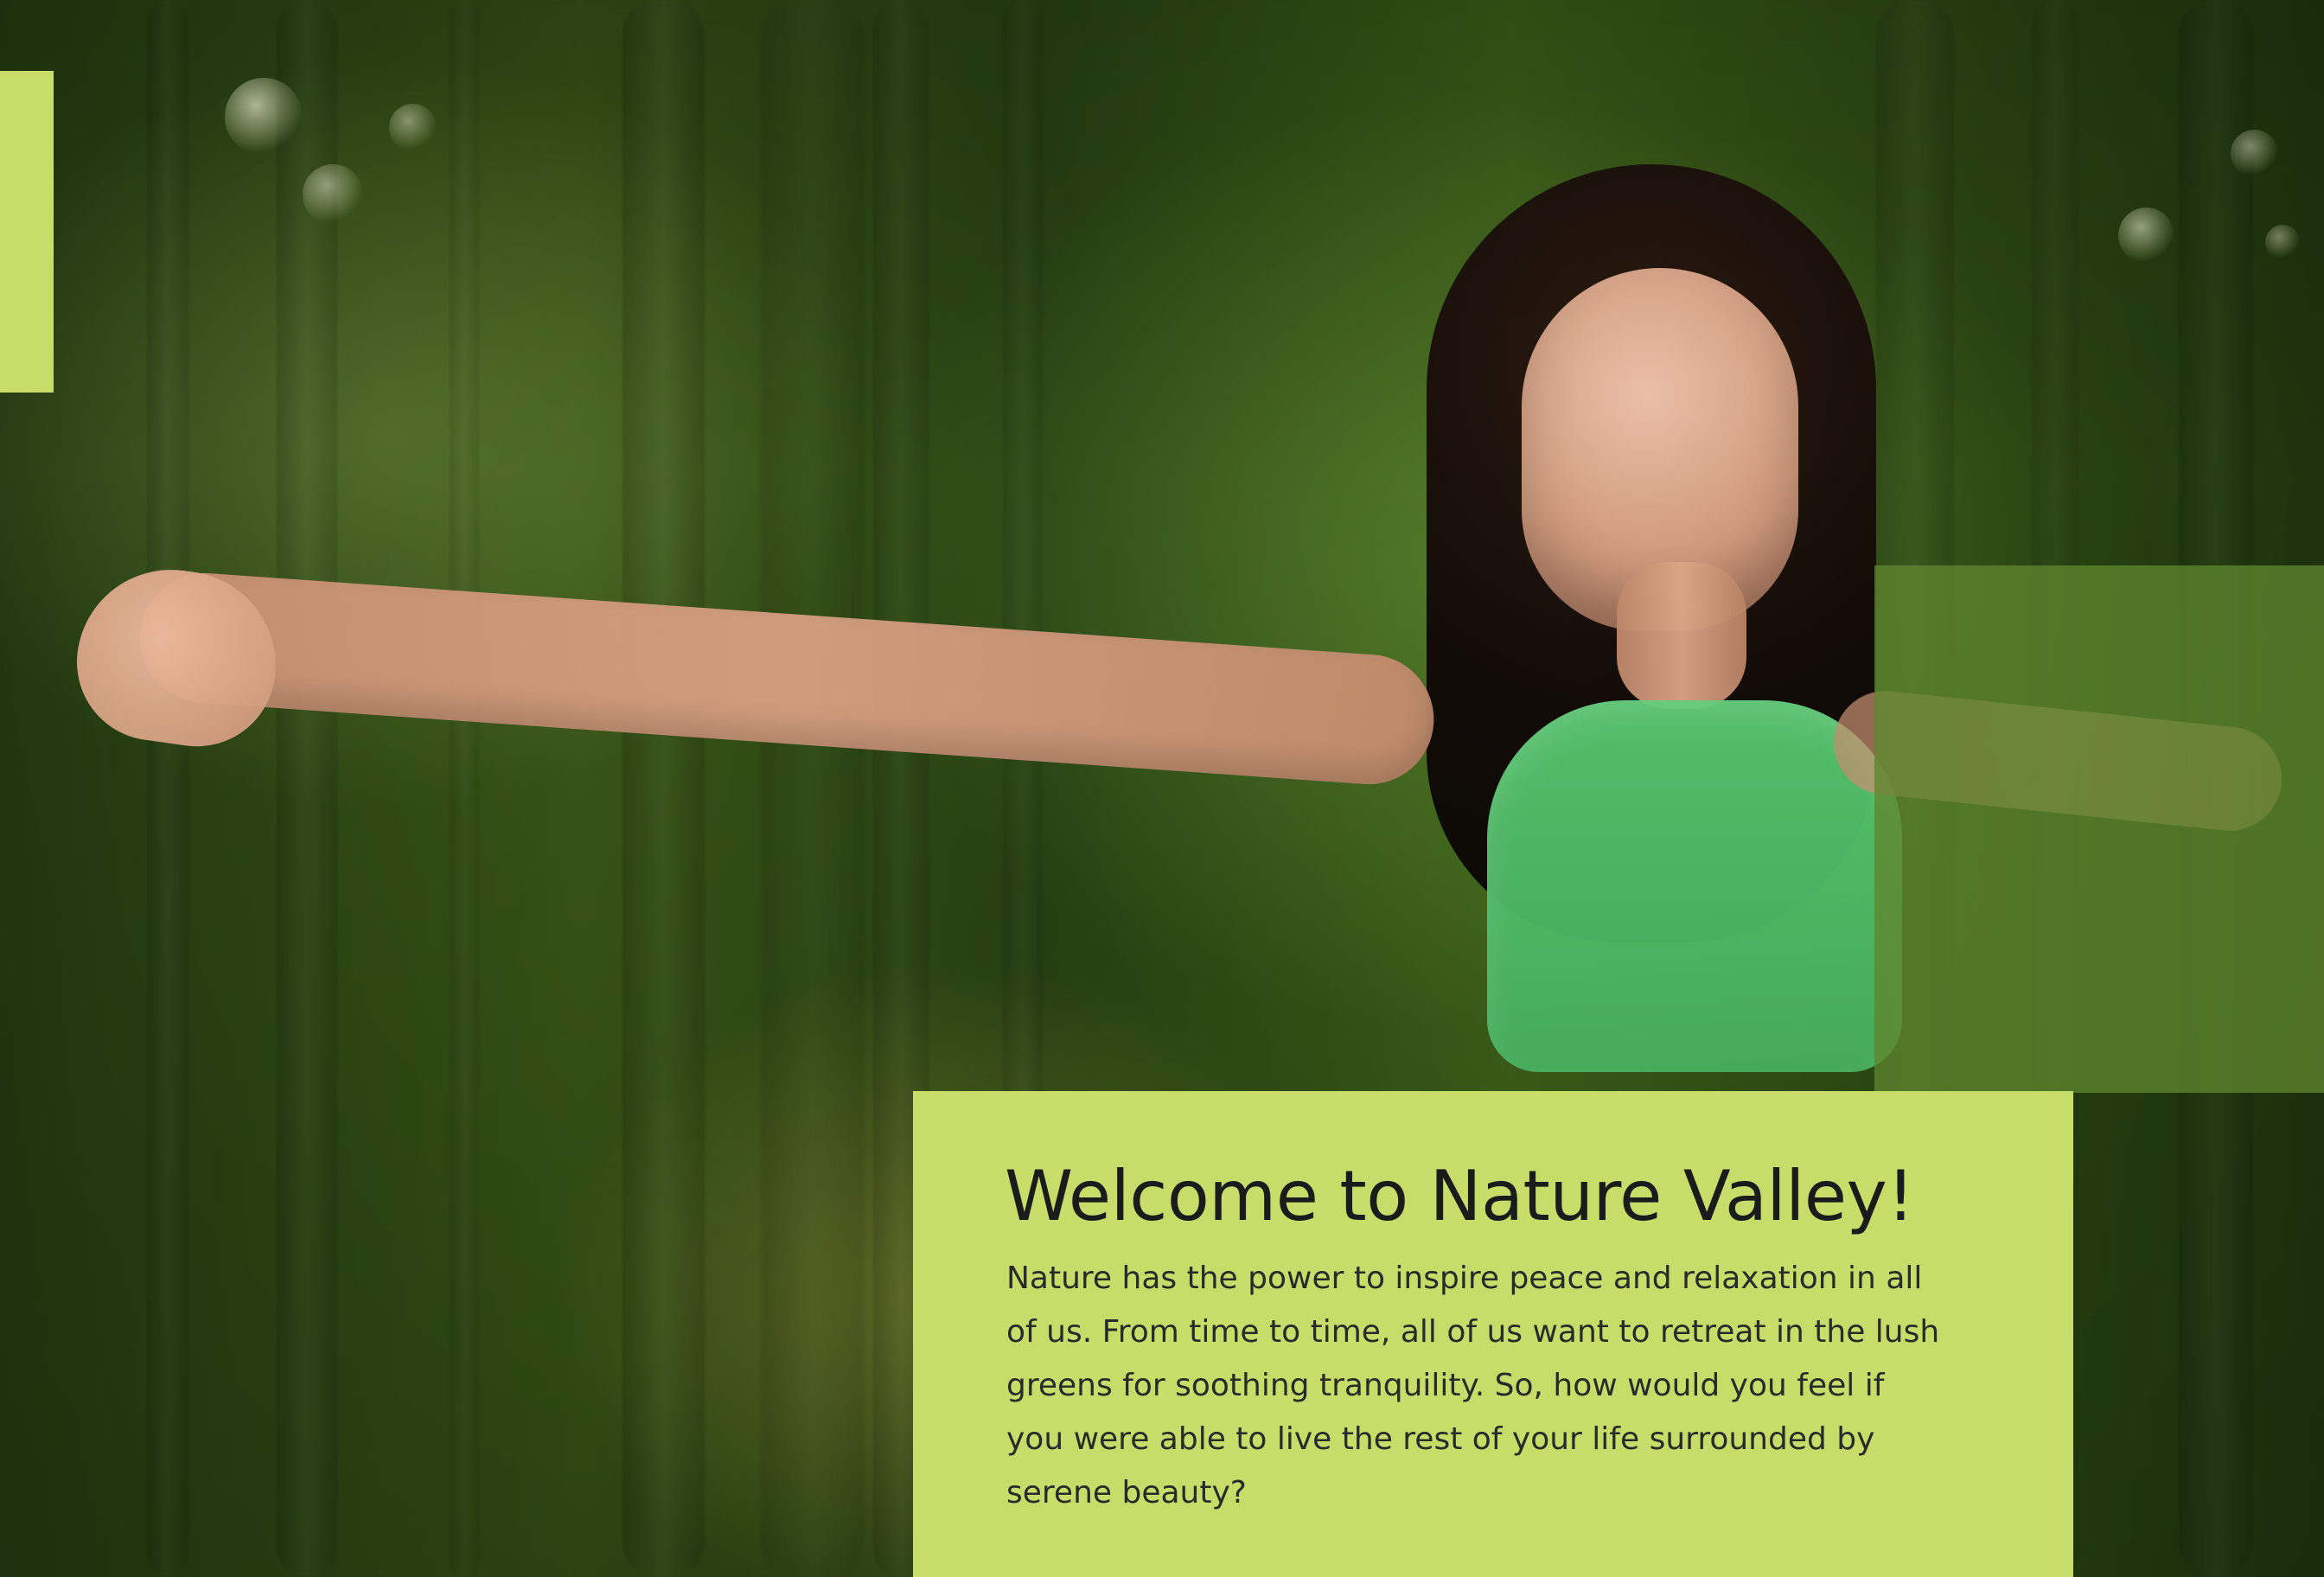  I want to click on tint-overlay-right, so click(2099, 829).